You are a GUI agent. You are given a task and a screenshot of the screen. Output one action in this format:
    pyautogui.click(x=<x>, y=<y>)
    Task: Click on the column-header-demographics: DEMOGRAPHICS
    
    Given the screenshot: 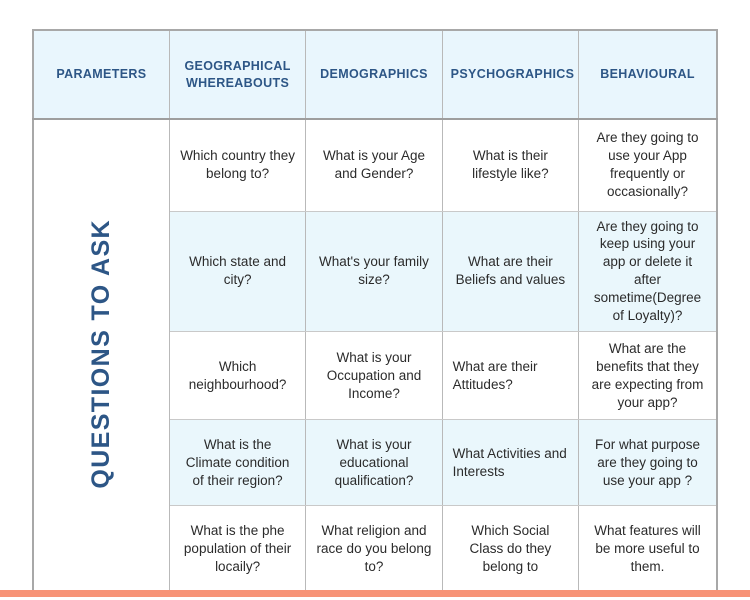 What is the action you would take?
    pyautogui.click(x=374, y=75)
    